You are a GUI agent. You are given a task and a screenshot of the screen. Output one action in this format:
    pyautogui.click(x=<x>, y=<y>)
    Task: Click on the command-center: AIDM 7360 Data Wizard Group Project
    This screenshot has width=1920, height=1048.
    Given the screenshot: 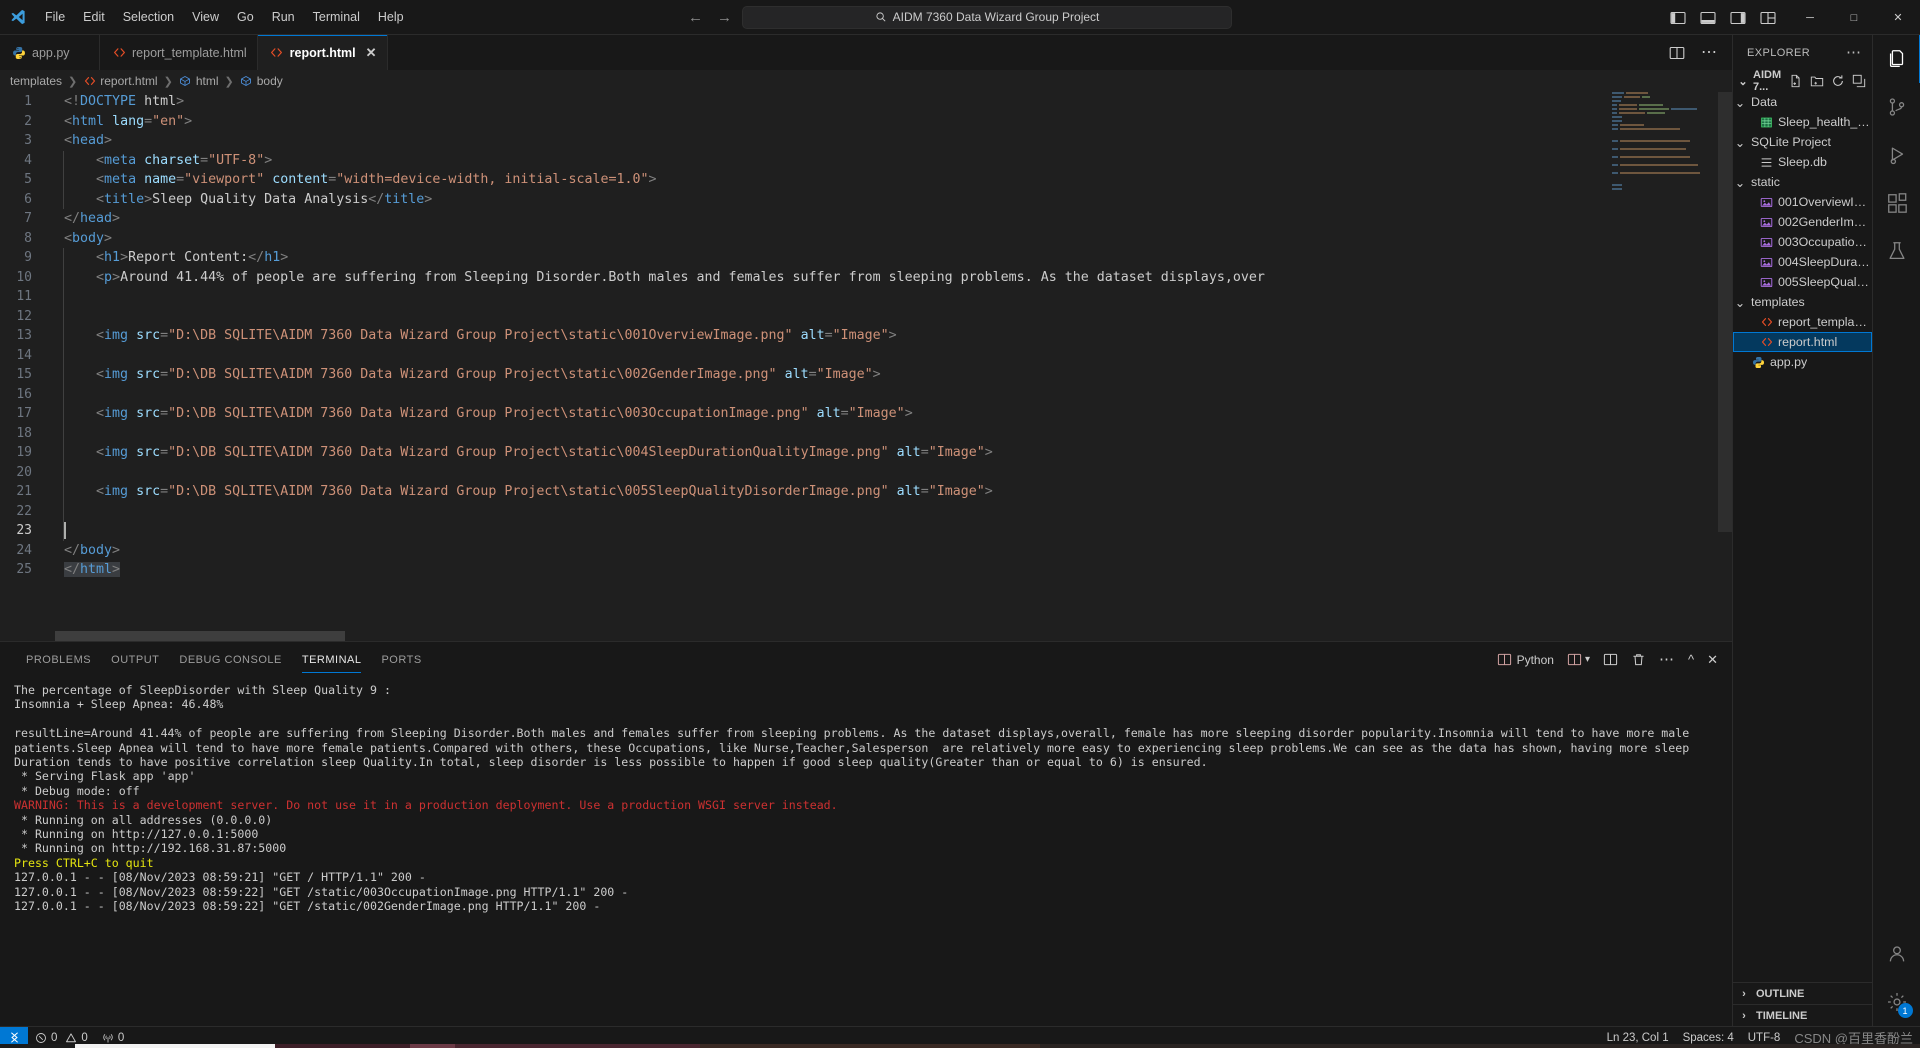 What is the action you would take?
    pyautogui.click(x=987, y=17)
    